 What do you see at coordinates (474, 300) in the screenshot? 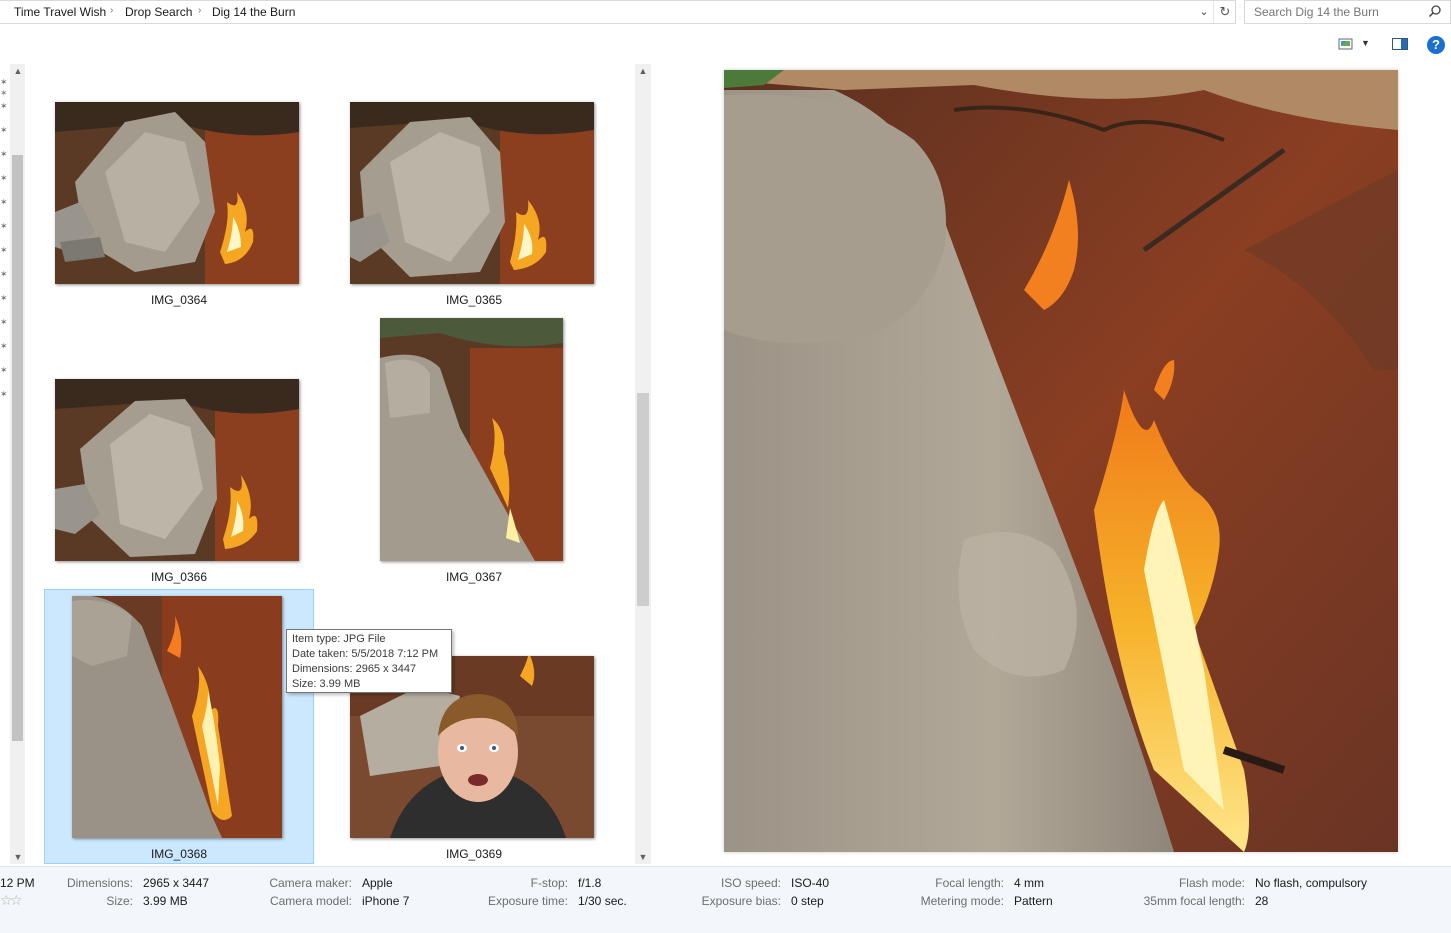
I see `file-name-label: IMG_0365` at bounding box center [474, 300].